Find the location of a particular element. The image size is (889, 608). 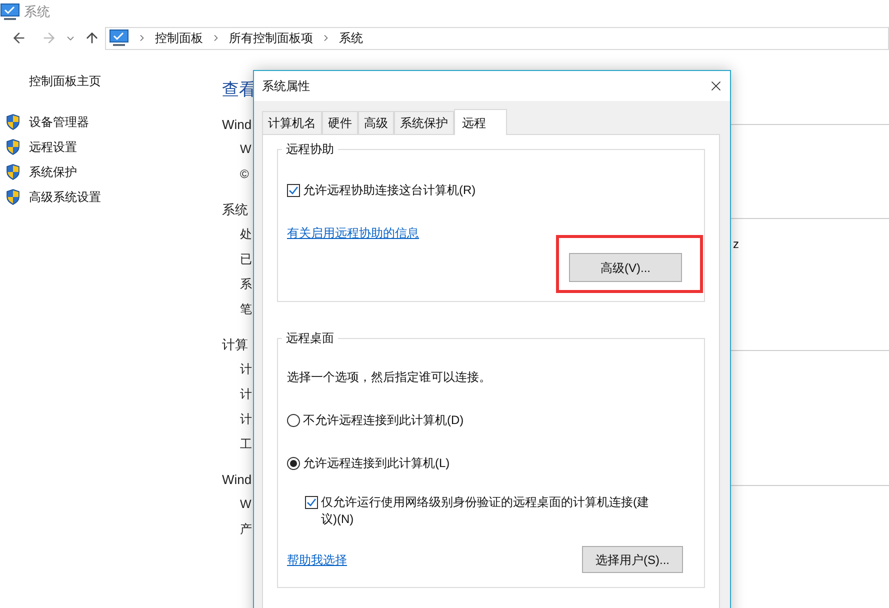

breadcrumb-item: 系统 is located at coordinates (351, 38).